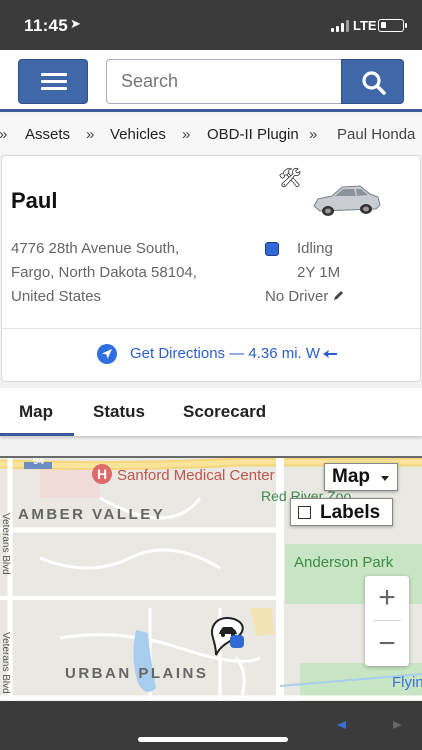  I want to click on home-indicator, so click(213, 739).